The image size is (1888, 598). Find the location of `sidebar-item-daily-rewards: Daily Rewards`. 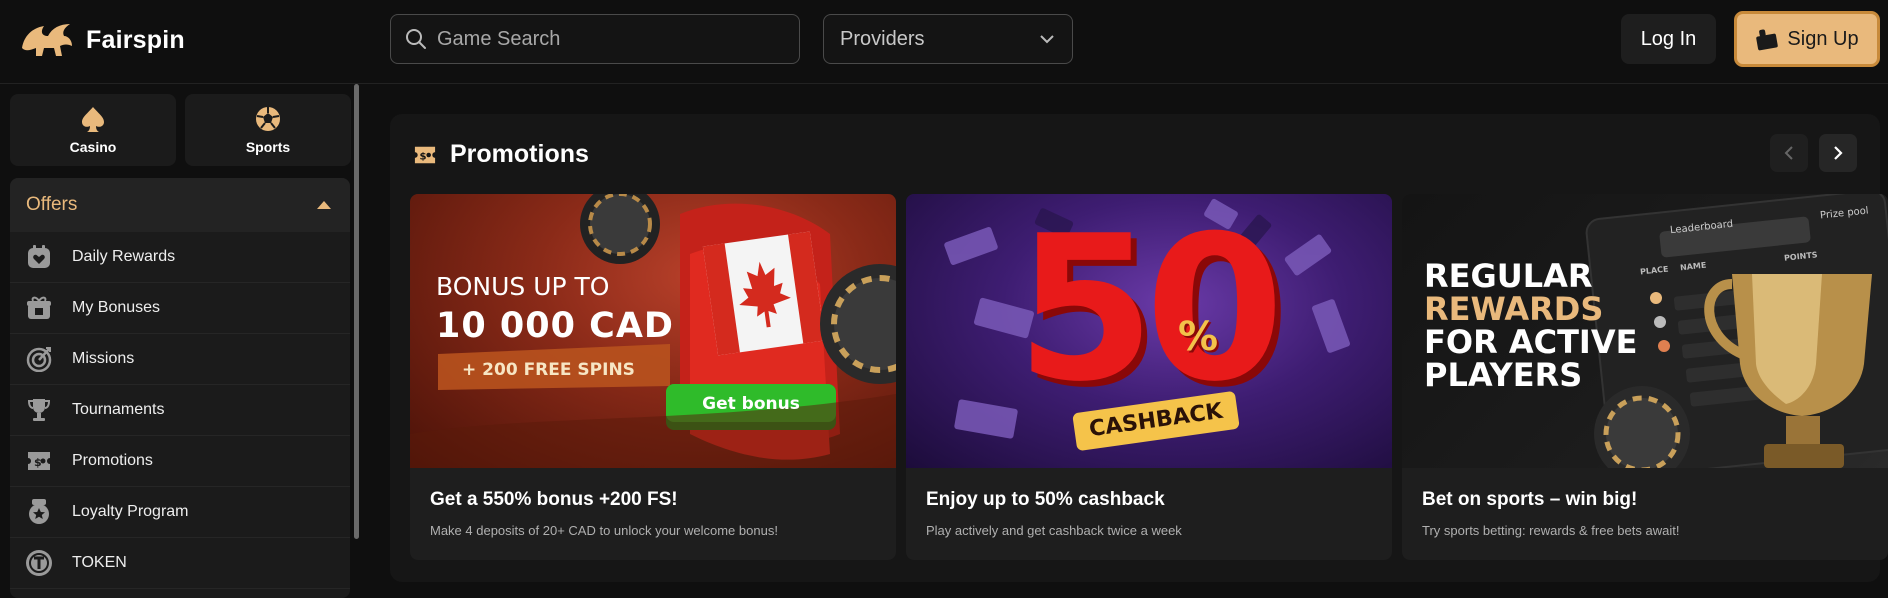

sidebar-item-daily-rewards: Daily Rewards is located at coordinates (180, 257).